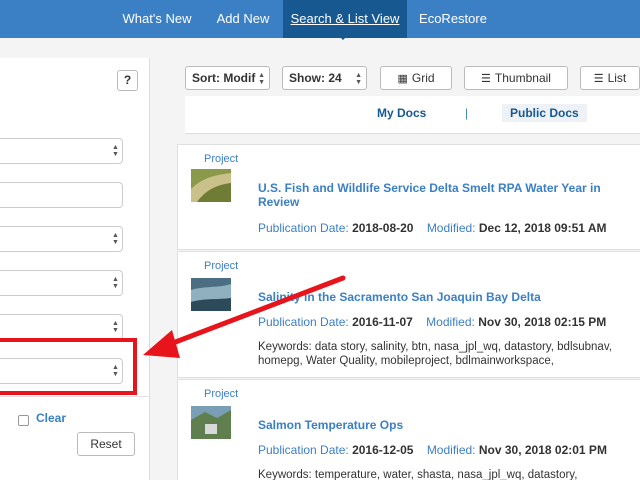  I want to click on annotation-arrow-icon, so click(244, 316).